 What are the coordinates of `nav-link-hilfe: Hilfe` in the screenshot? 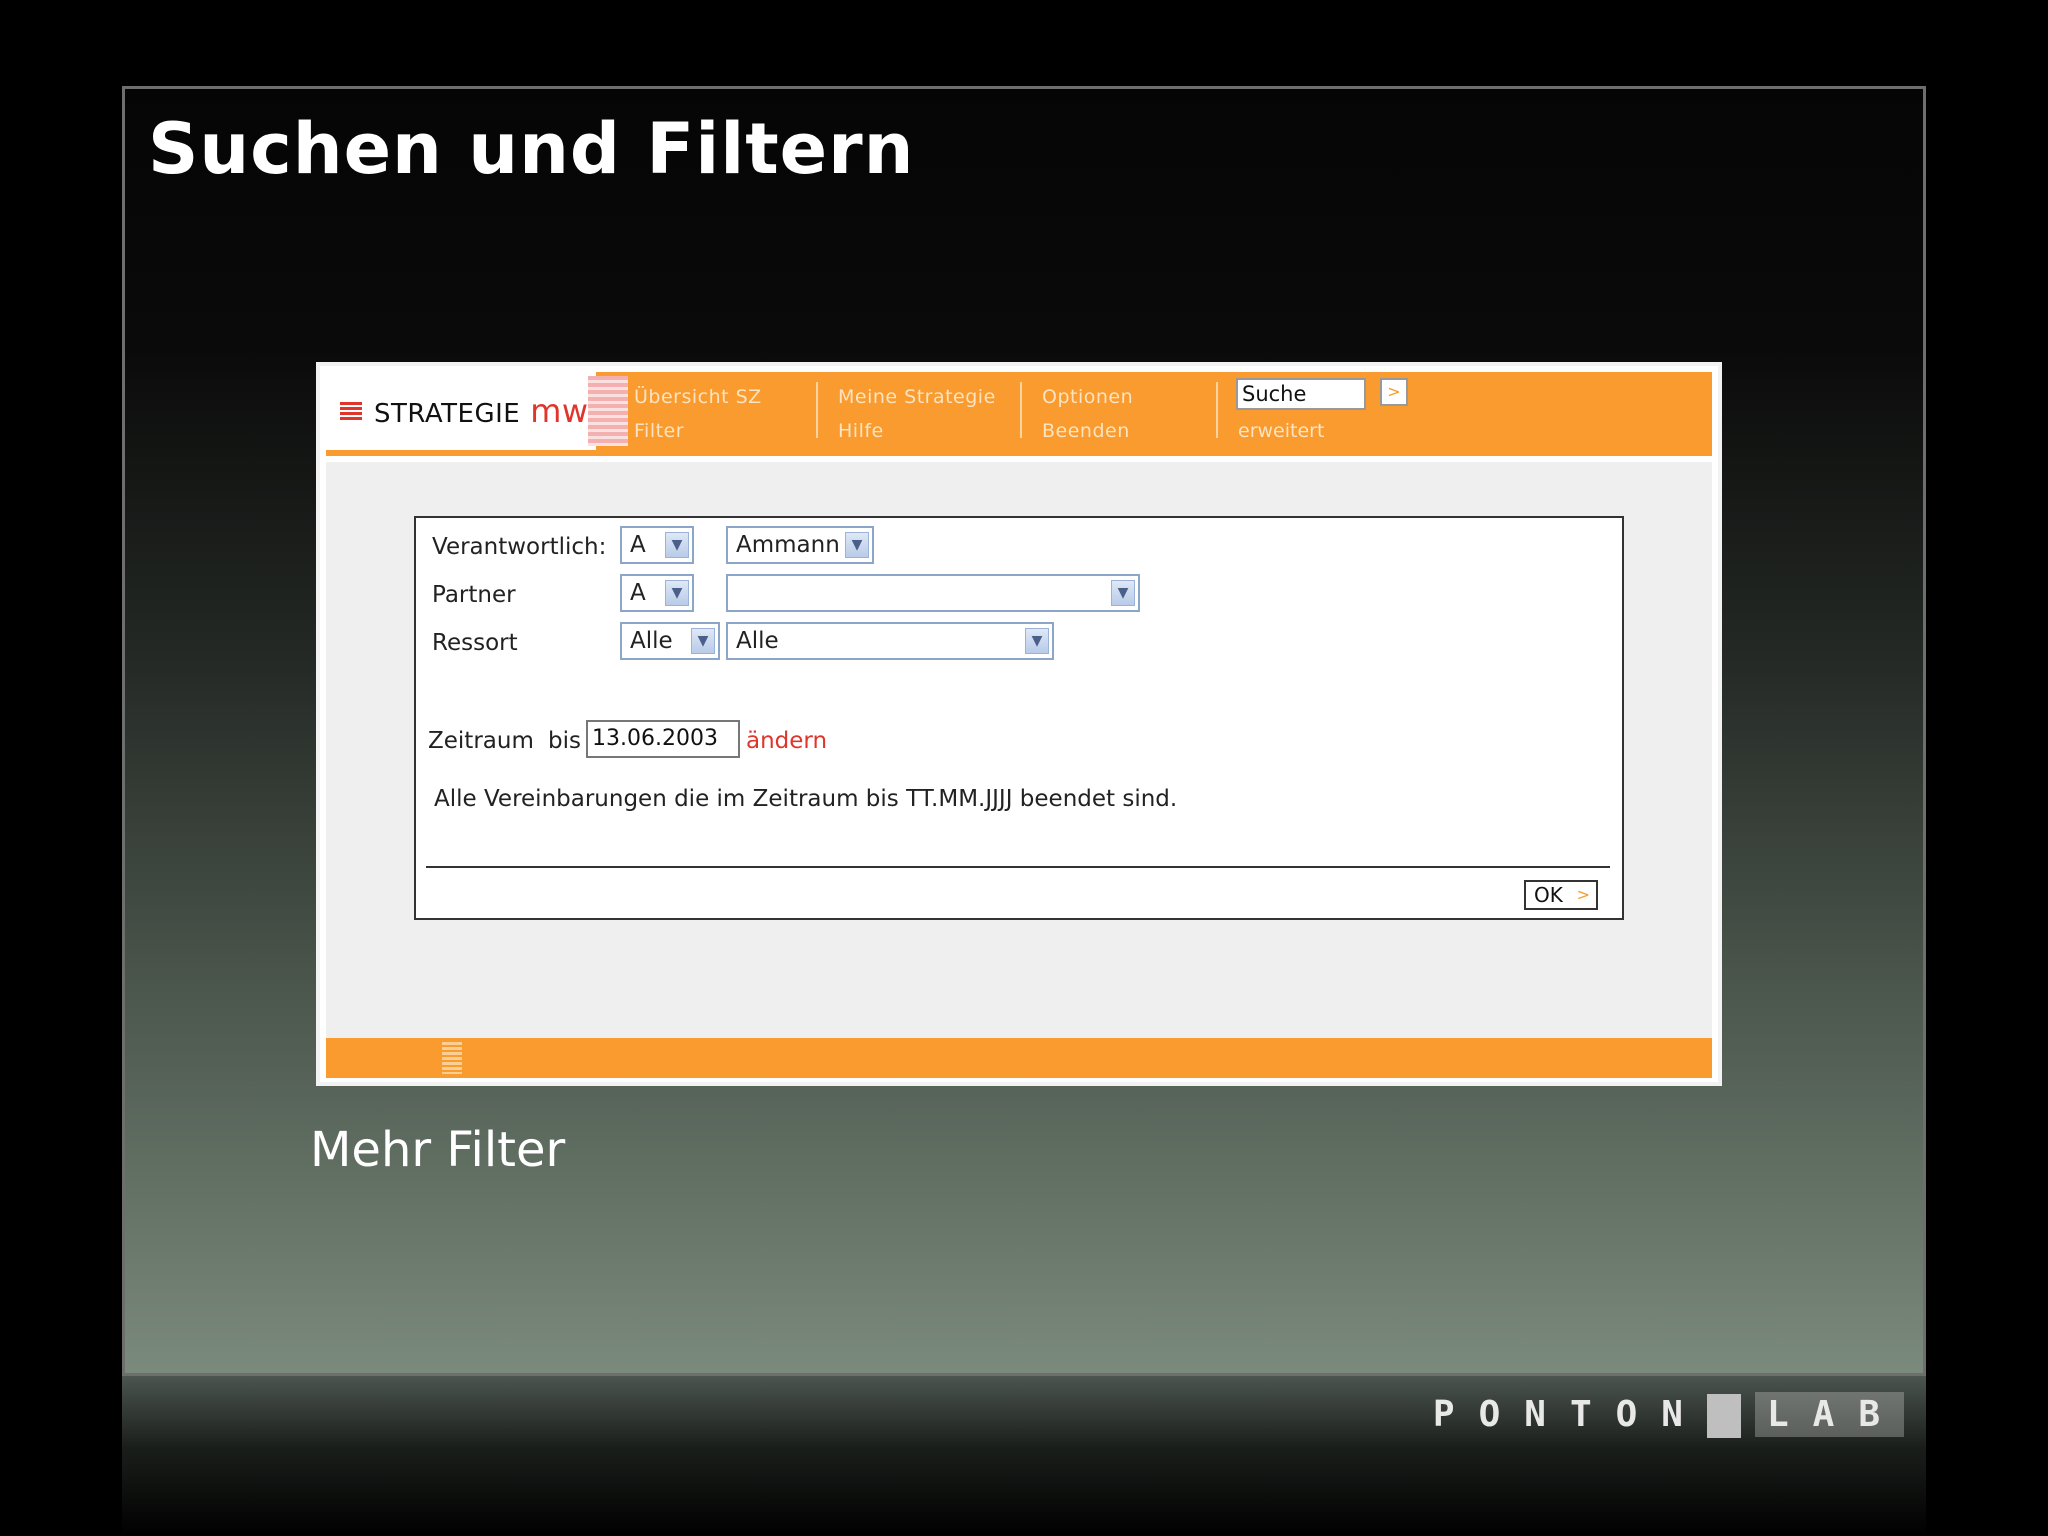 It's located at (917, 433).